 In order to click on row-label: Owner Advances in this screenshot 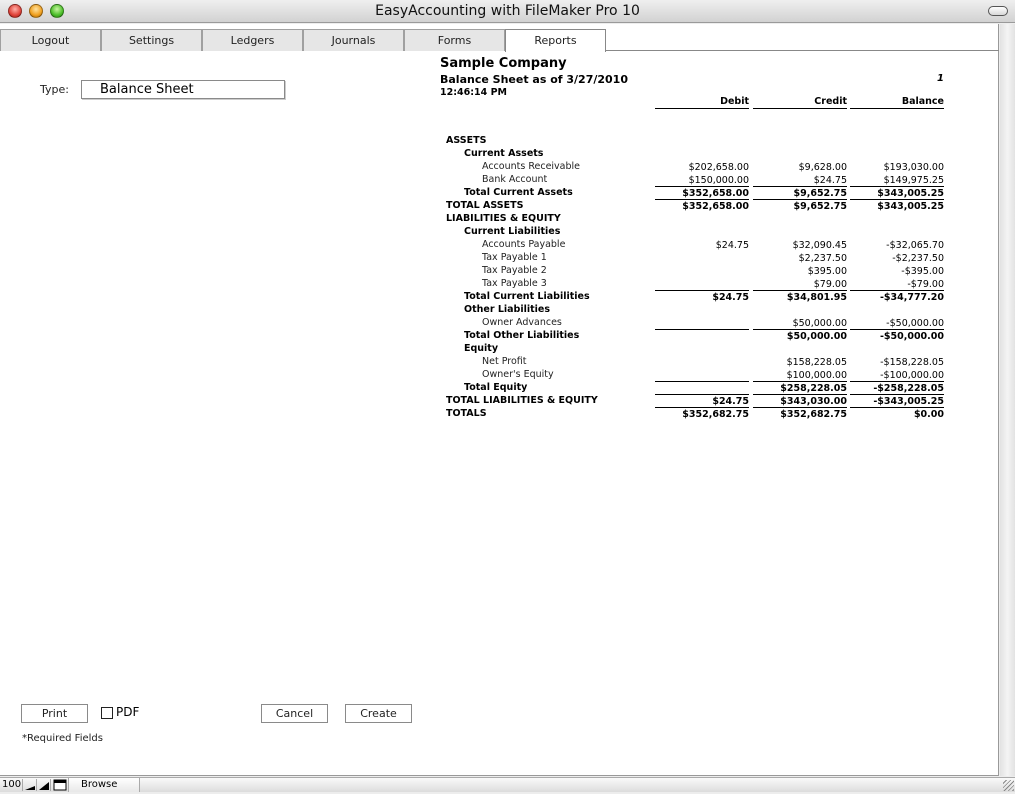, I will do `click(522, 322)`.